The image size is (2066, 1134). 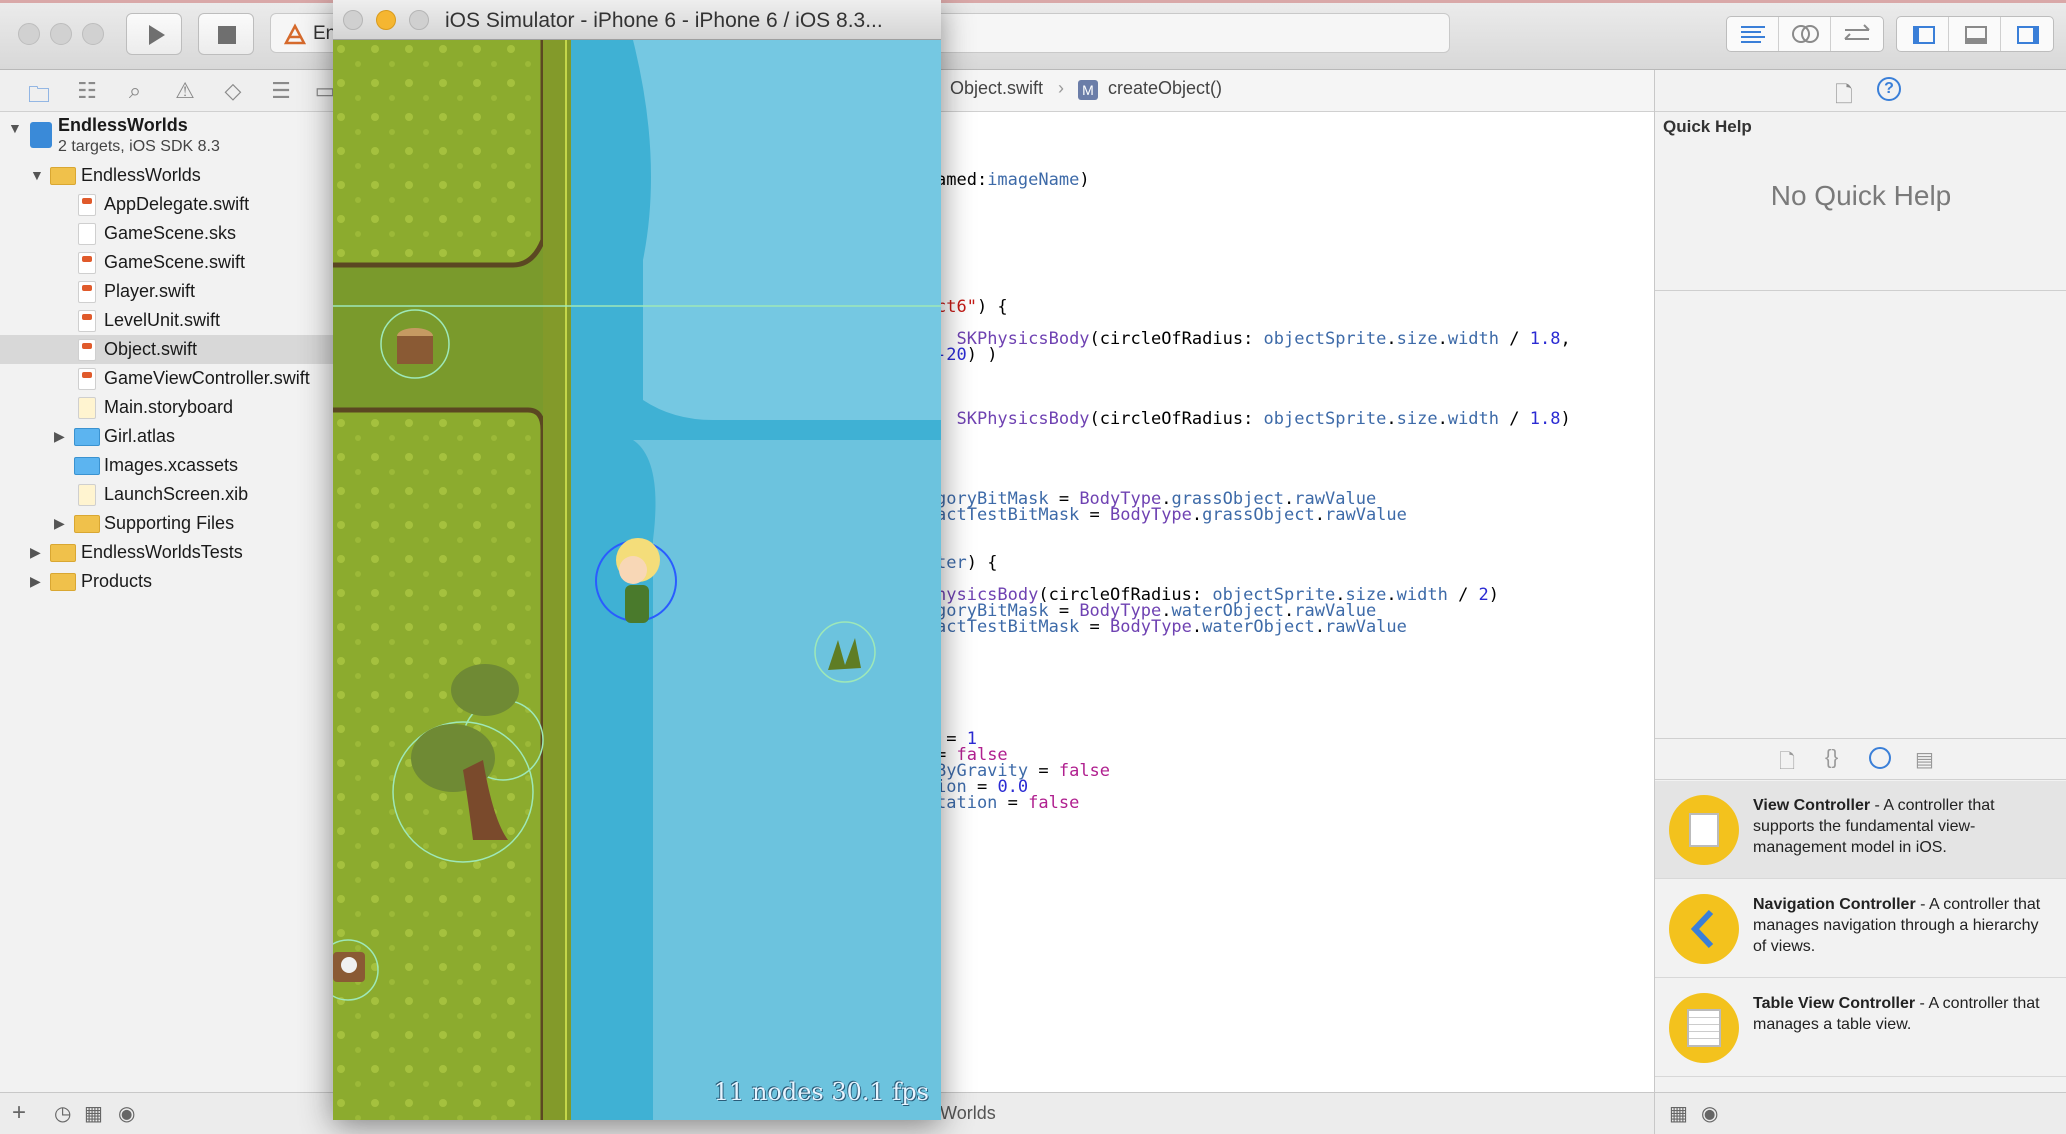 I want to click on debug-tab-icon: ☰, so click(x=281, y=91).